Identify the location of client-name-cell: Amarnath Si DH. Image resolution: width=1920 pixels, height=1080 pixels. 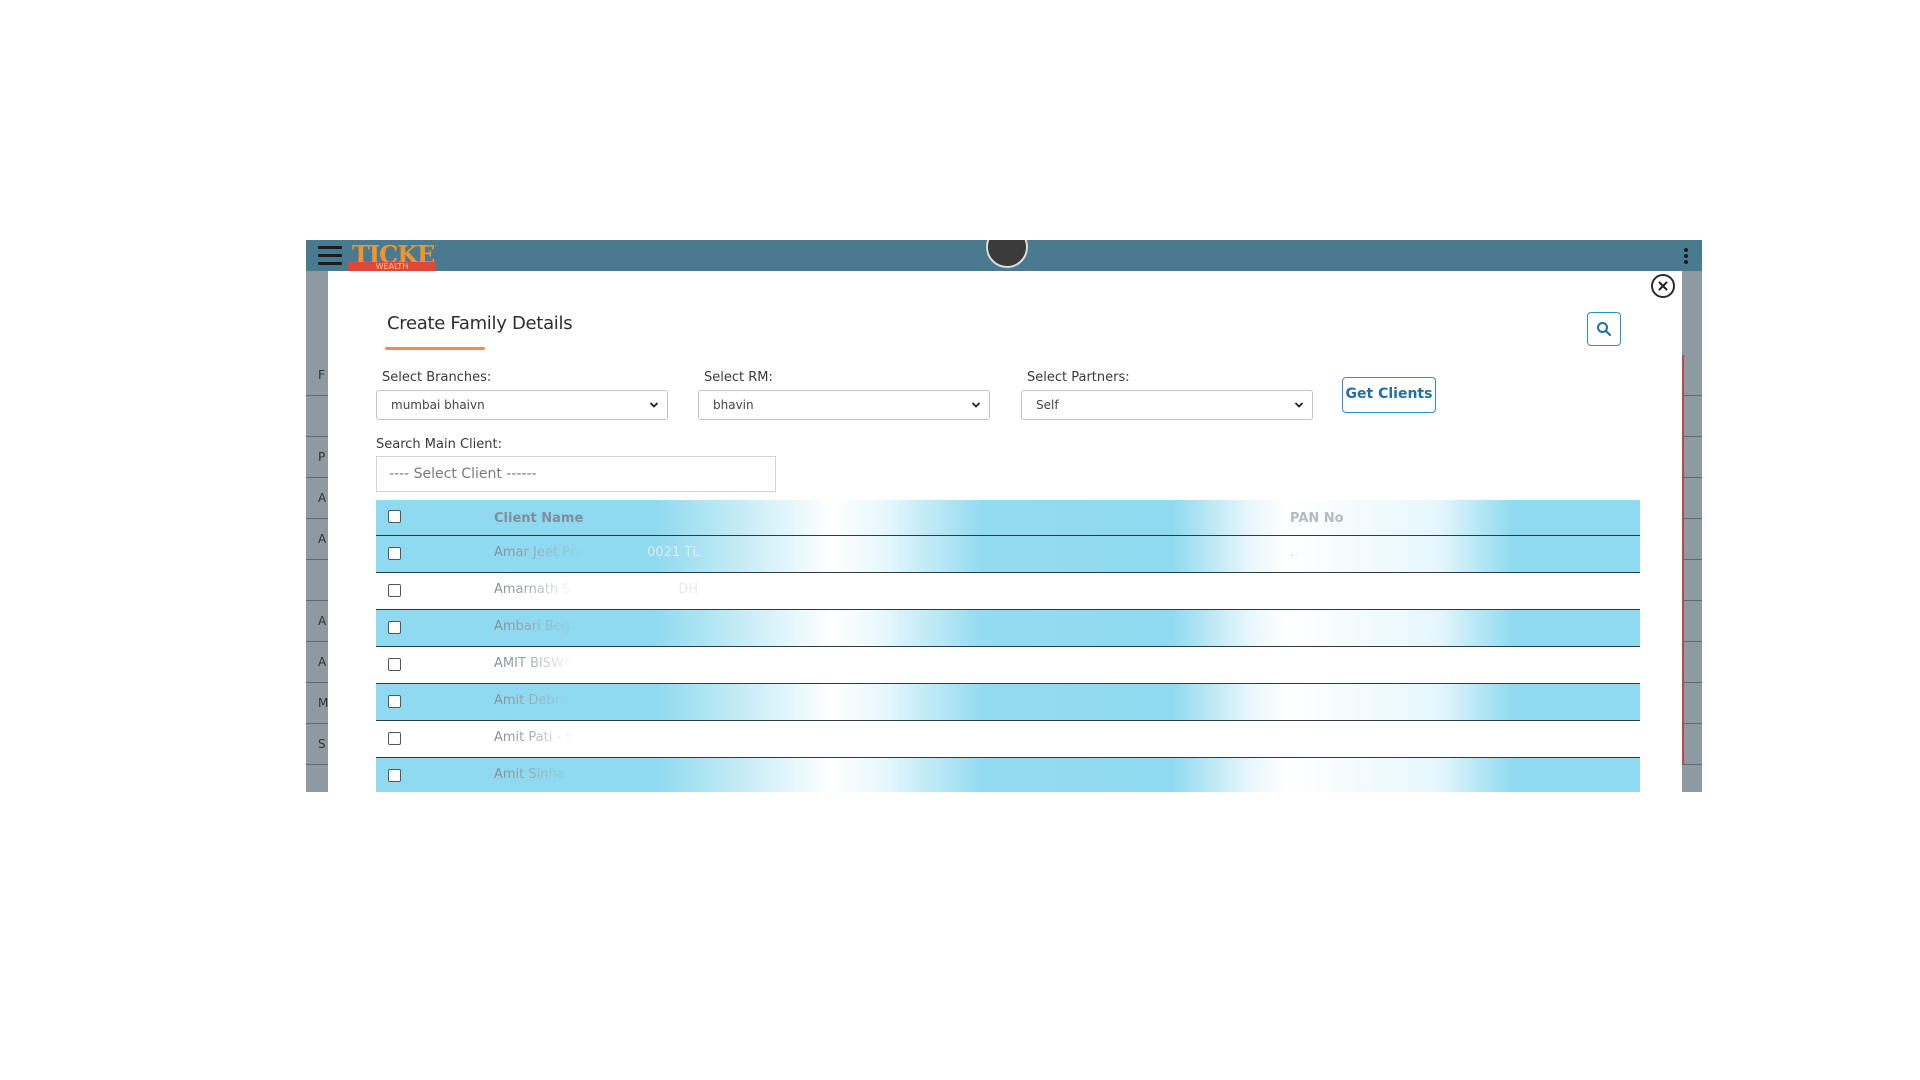
(596, 590).